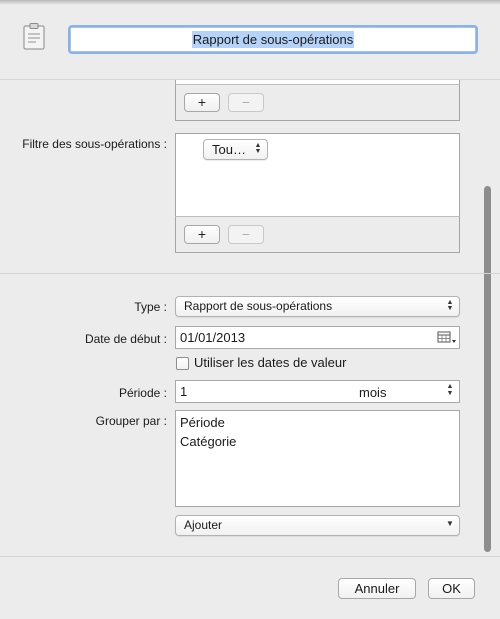  I want to click on cancel-button: Annuler, so click(377, 588).